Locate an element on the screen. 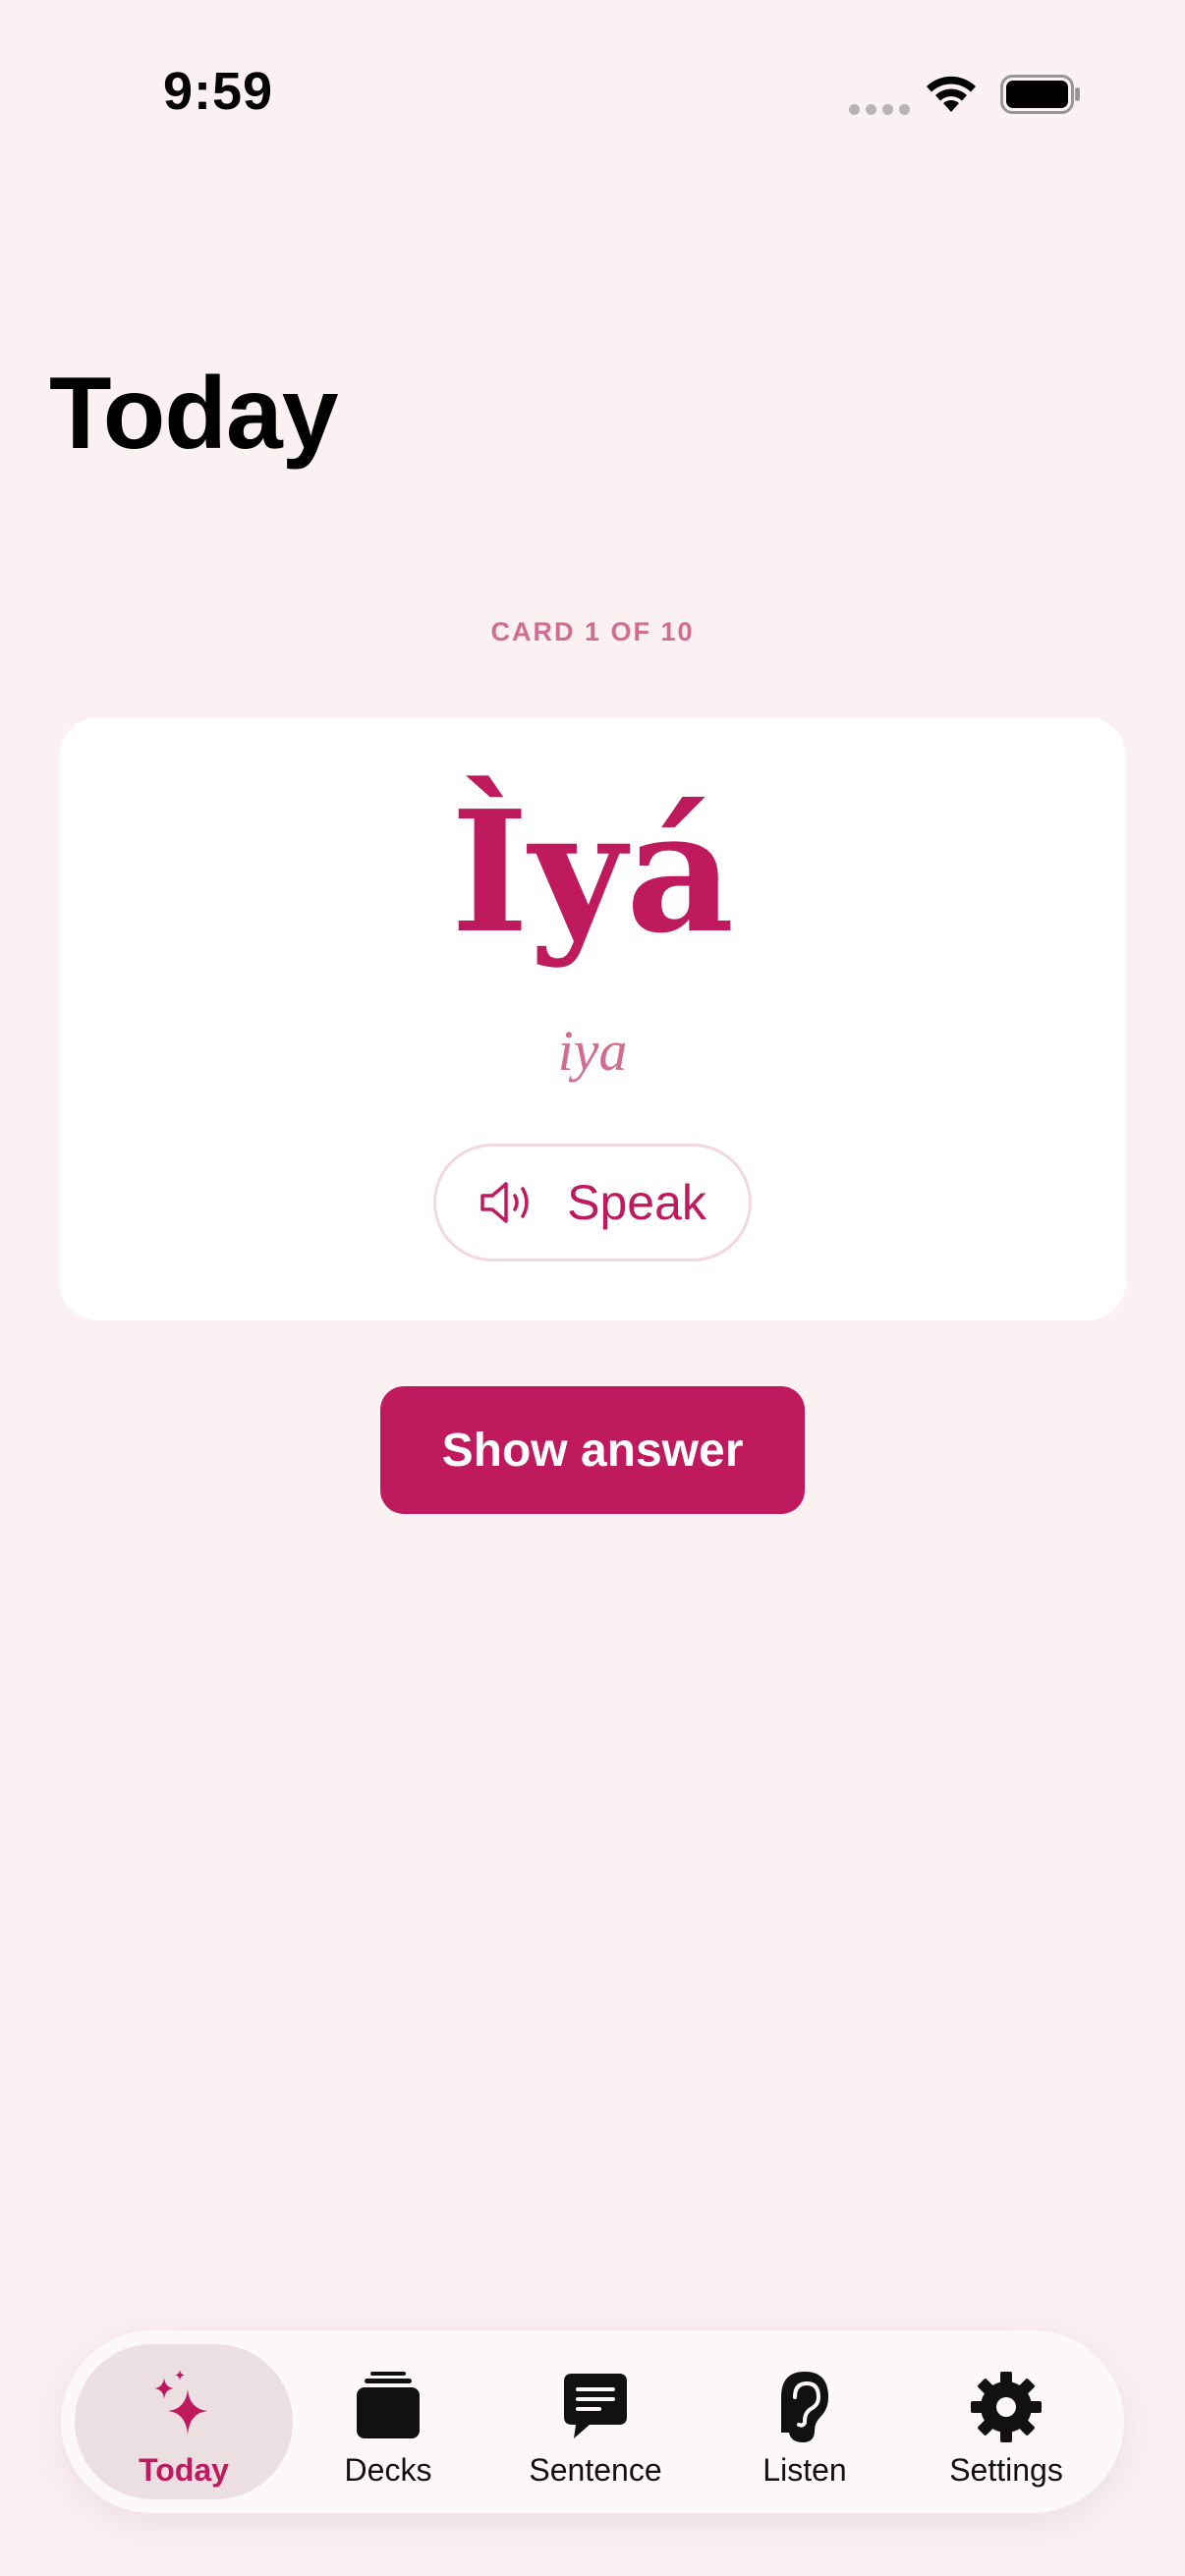  message-icon is located at coordinates (596, 2406).